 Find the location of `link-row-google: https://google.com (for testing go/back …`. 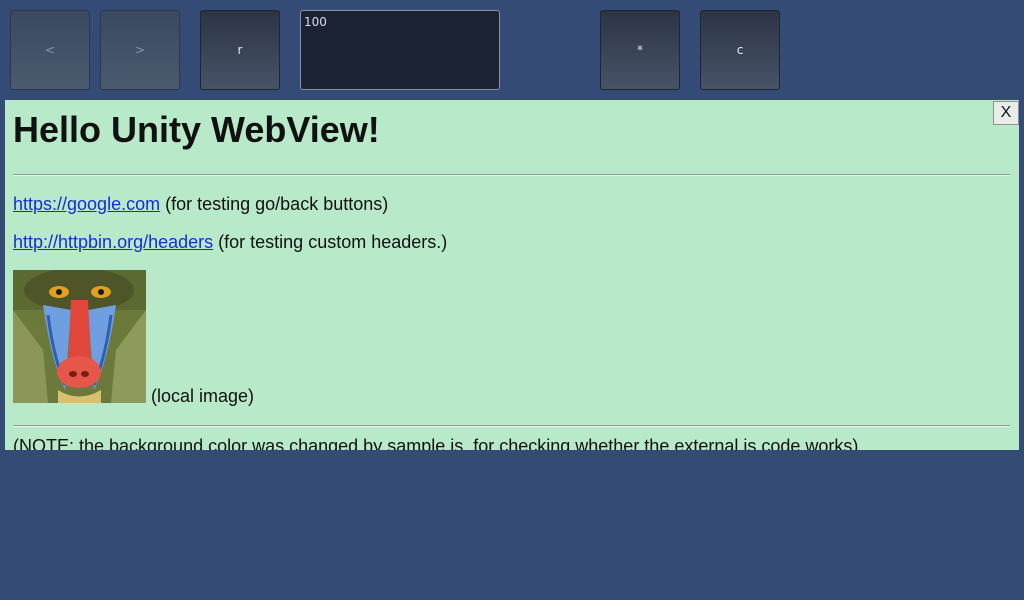

link-row-google: https://google.com (for testing go/back … is located at coordinates (511, 204).